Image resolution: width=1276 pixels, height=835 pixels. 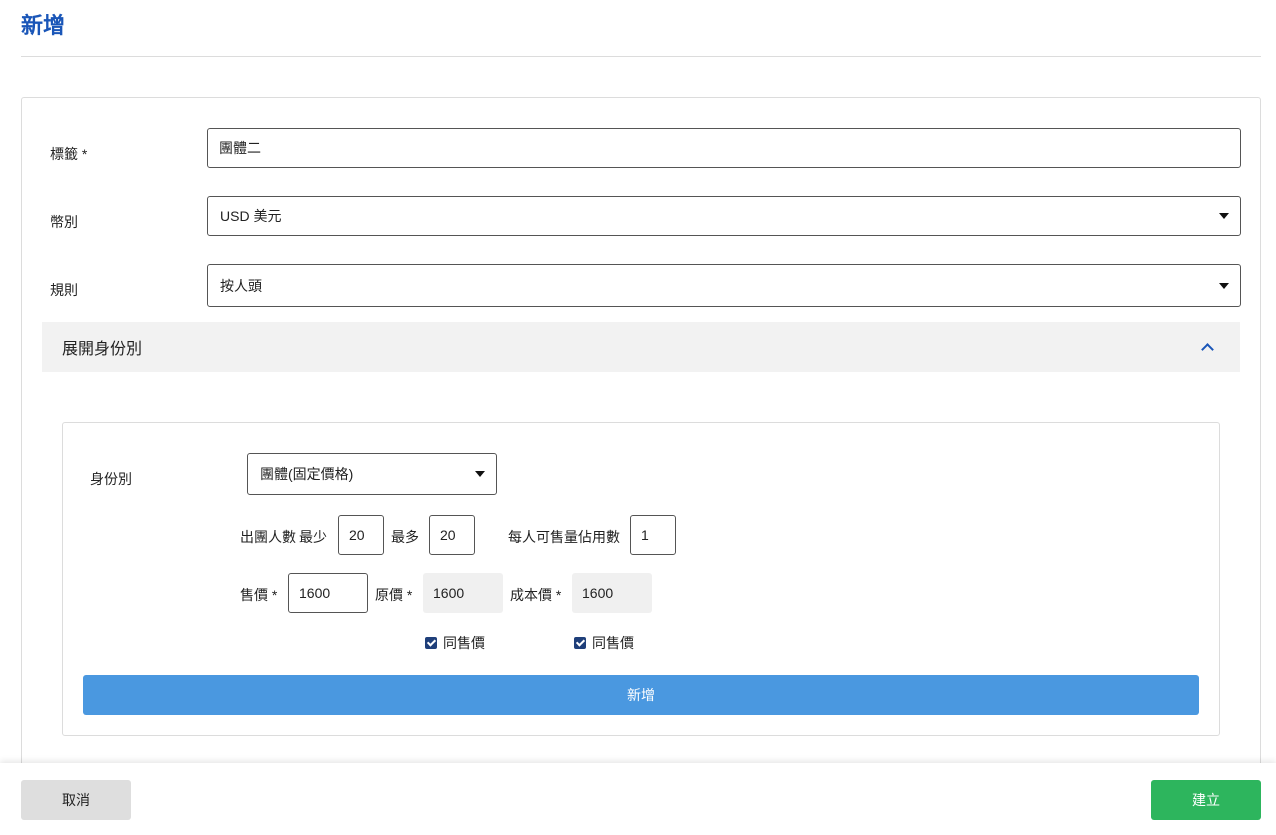 I want to click on cost-price-label: 成本價 *, so click(x=536, y=595).